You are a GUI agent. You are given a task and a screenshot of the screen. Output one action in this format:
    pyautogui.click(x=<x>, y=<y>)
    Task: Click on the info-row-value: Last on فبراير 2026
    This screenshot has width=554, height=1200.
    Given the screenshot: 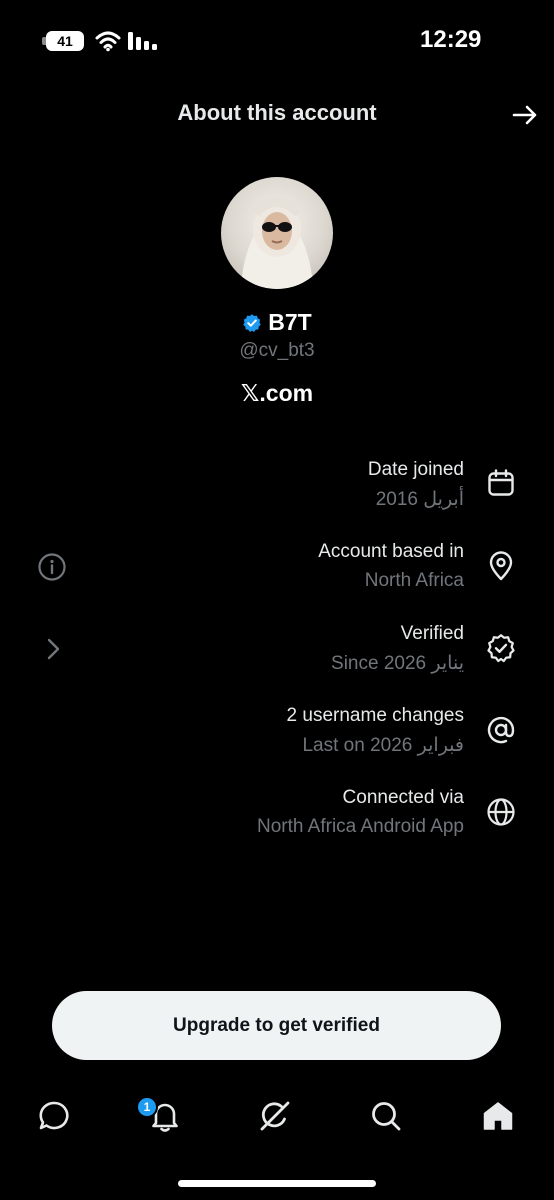 What is the action you would take?
    pyautogui.click(x=383, y=745)
    